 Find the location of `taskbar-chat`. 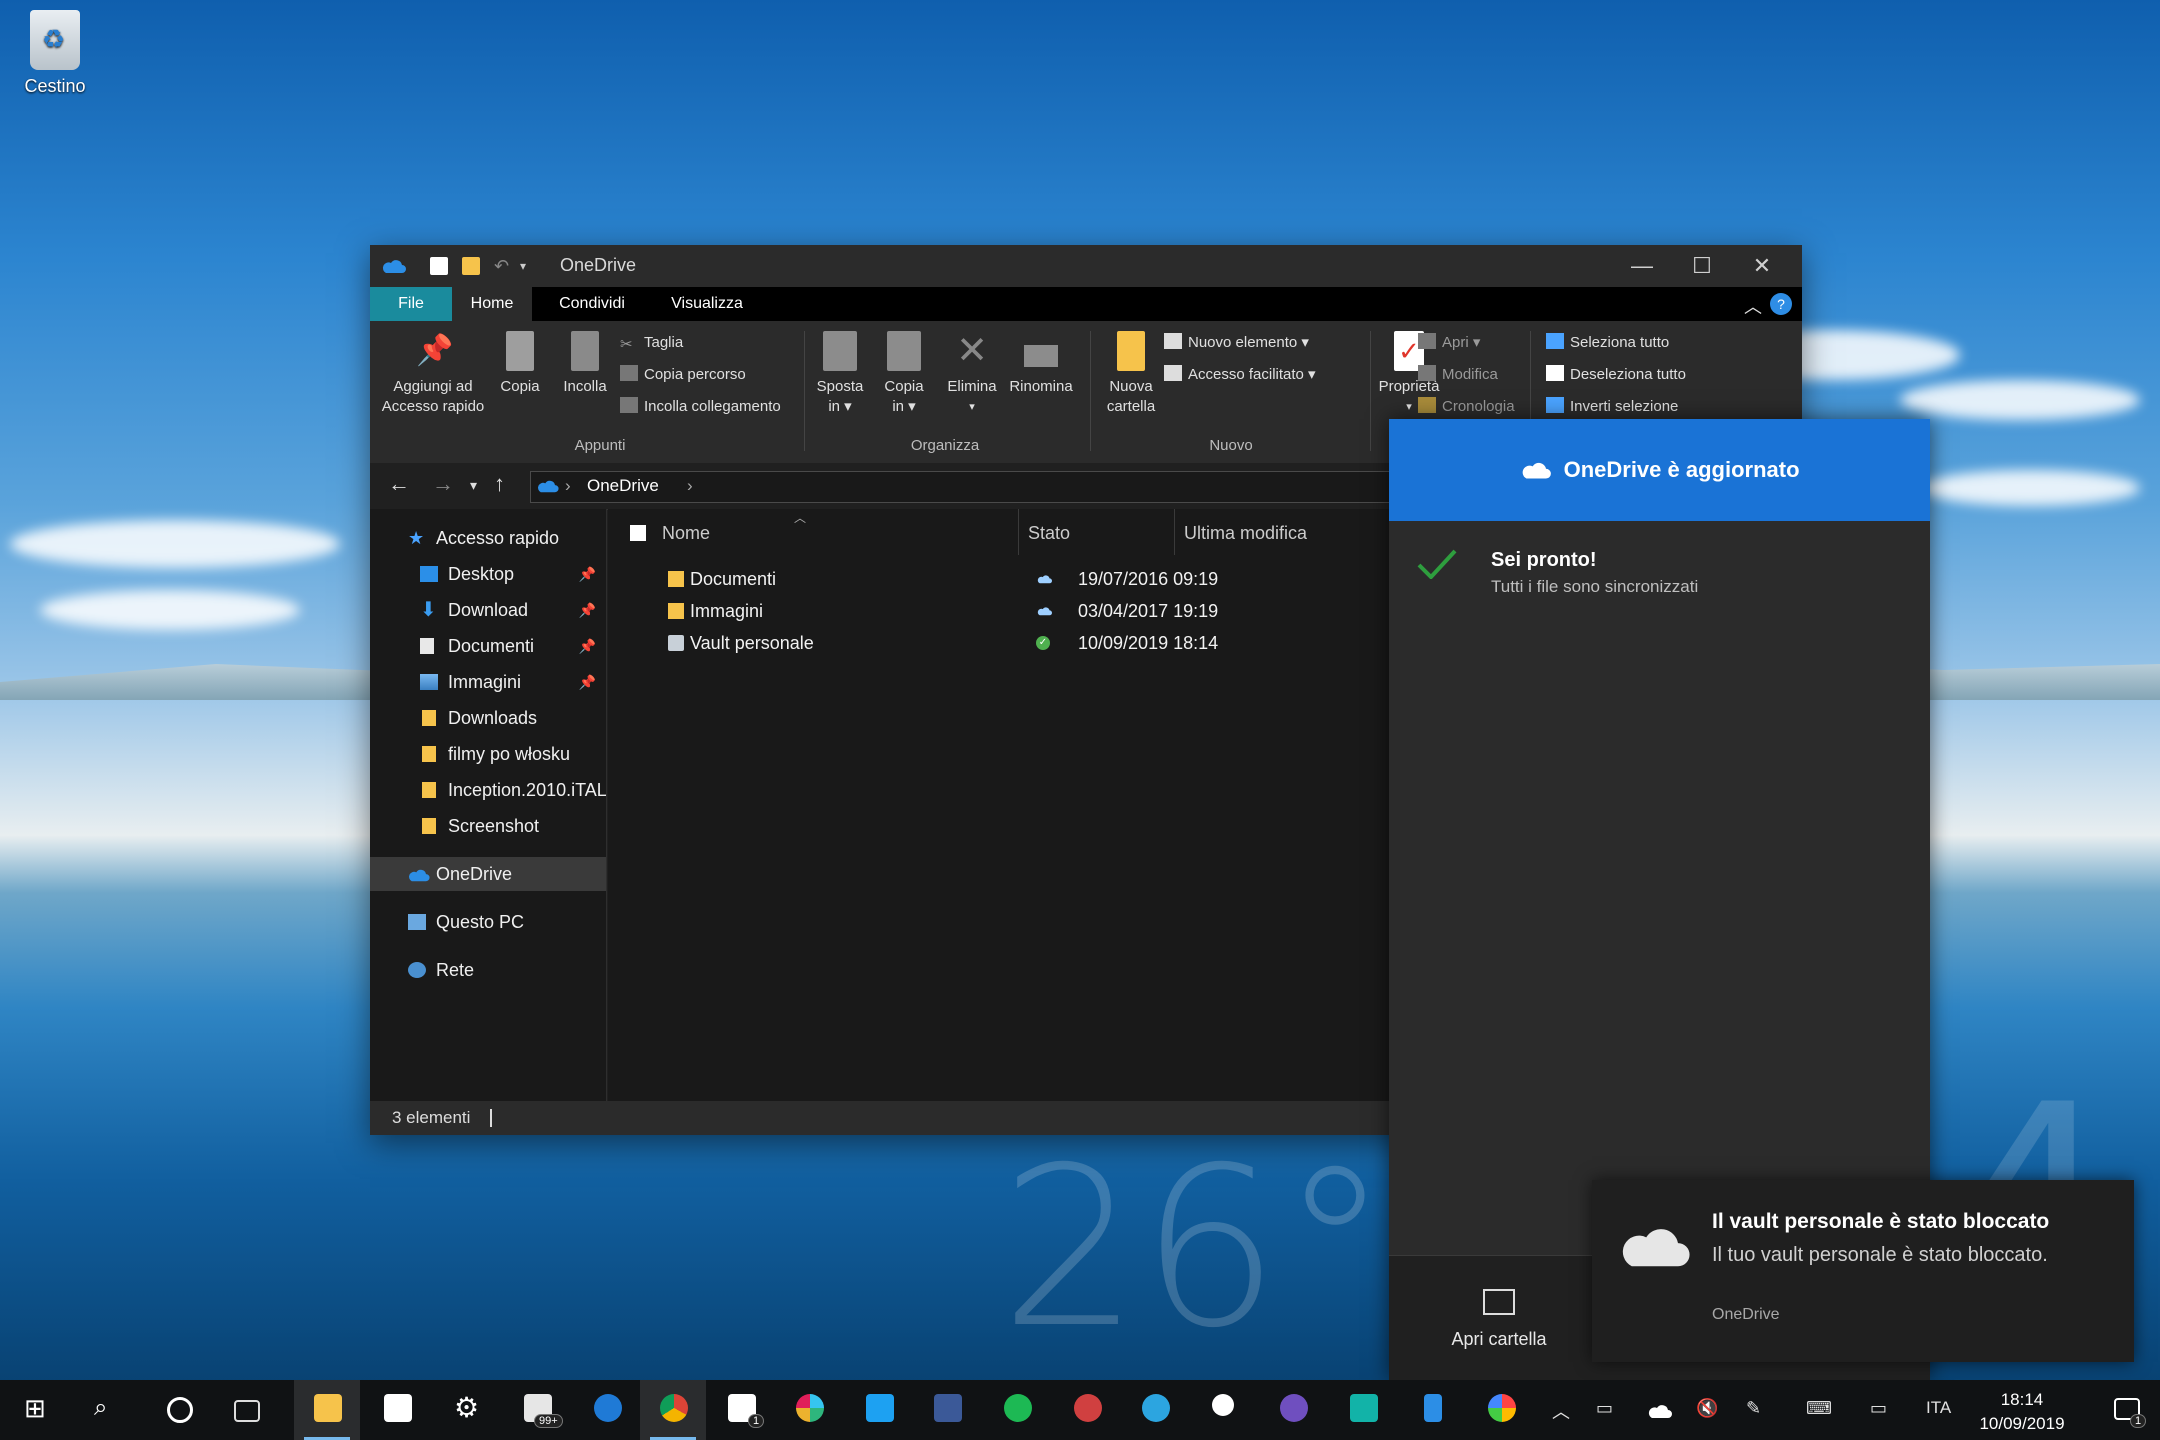

taskbar-chat is located at coordinates (1363, 1410).